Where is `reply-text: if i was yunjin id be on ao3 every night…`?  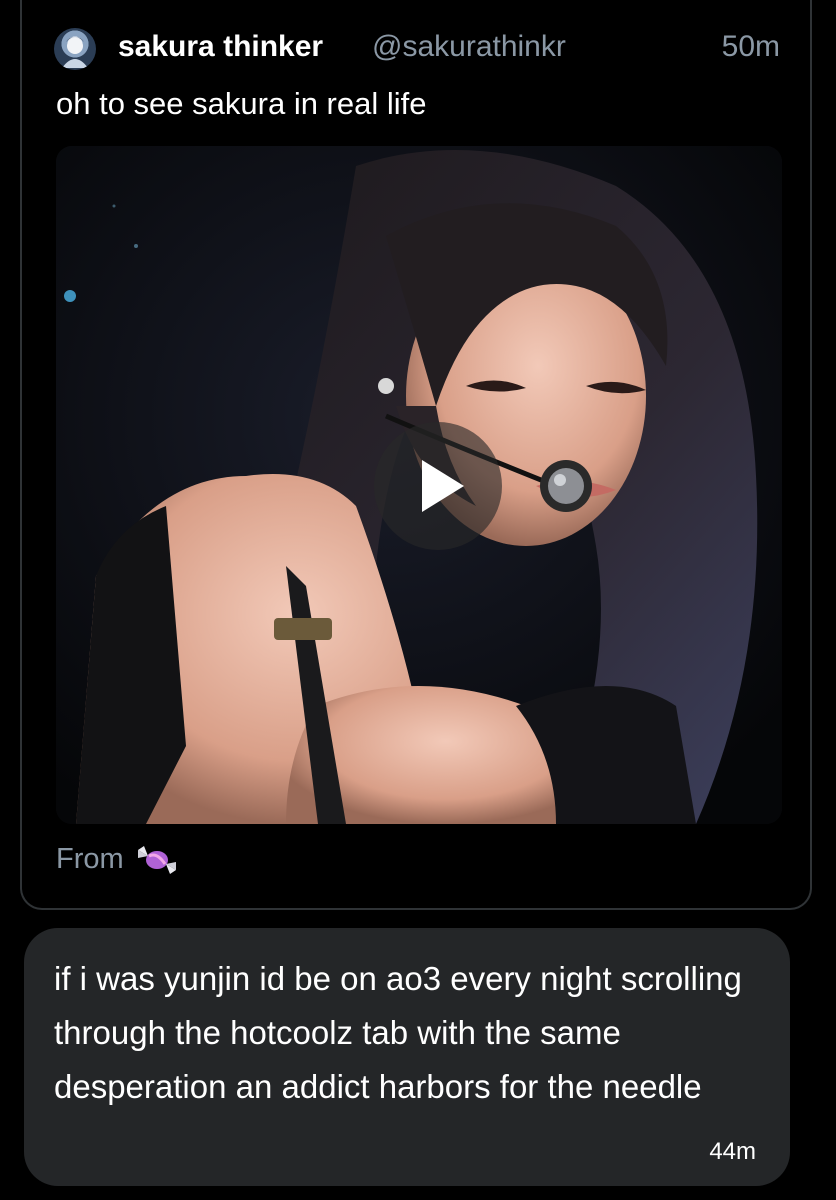 reply-text: if i was yunjin id be on ao3 every night… is located at coordinates (398, 1032).